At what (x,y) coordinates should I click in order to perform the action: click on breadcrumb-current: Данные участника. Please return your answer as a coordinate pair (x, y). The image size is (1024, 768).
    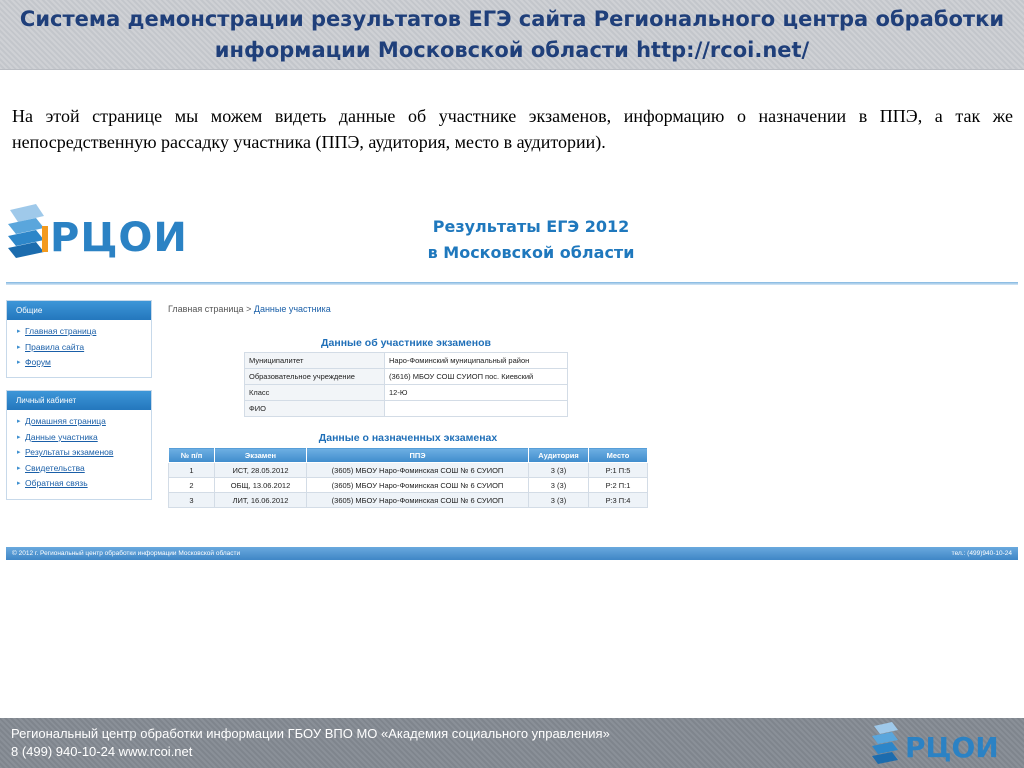
    Looking at the image, I should click on (292, 309).